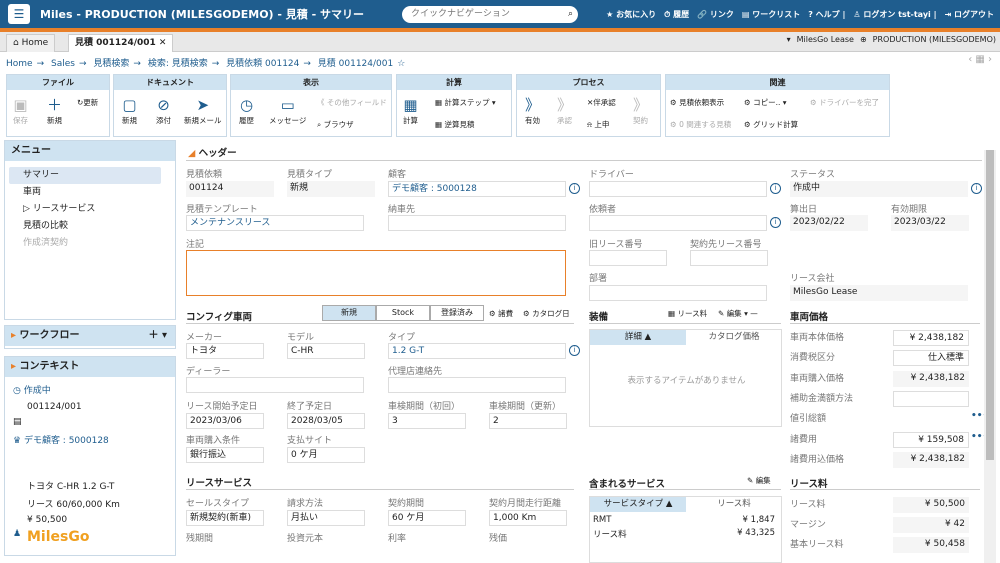 The height and width of the screenshot is (563, 1000). I want to click on mileage-field: 1,000 Km, so click(528, 518).